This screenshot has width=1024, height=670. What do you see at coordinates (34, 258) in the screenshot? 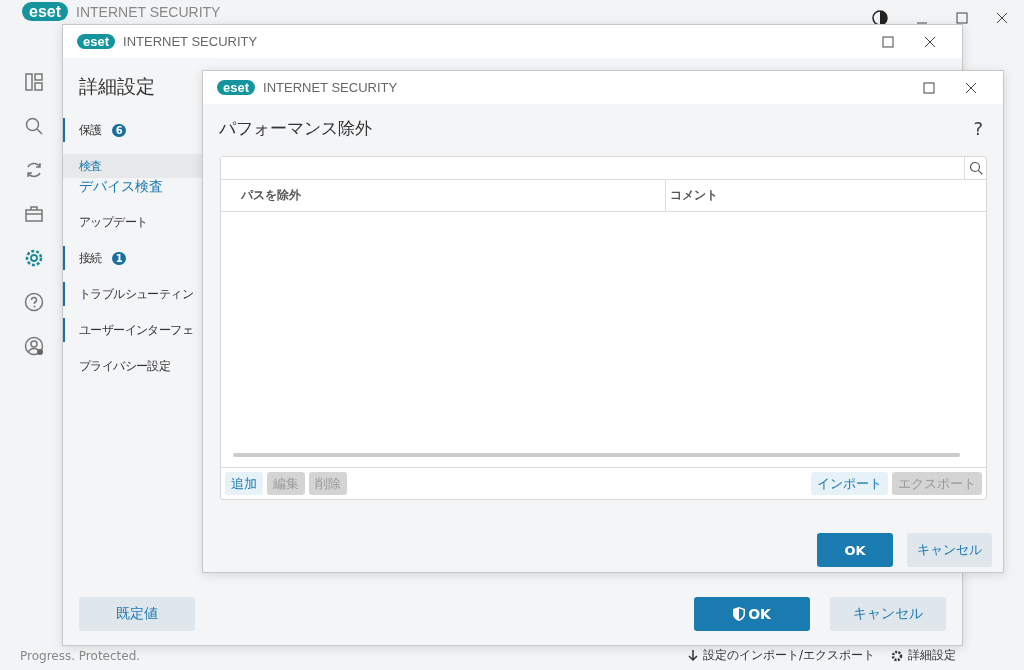
I see `settings-icon` at bounding box center [34, 258].